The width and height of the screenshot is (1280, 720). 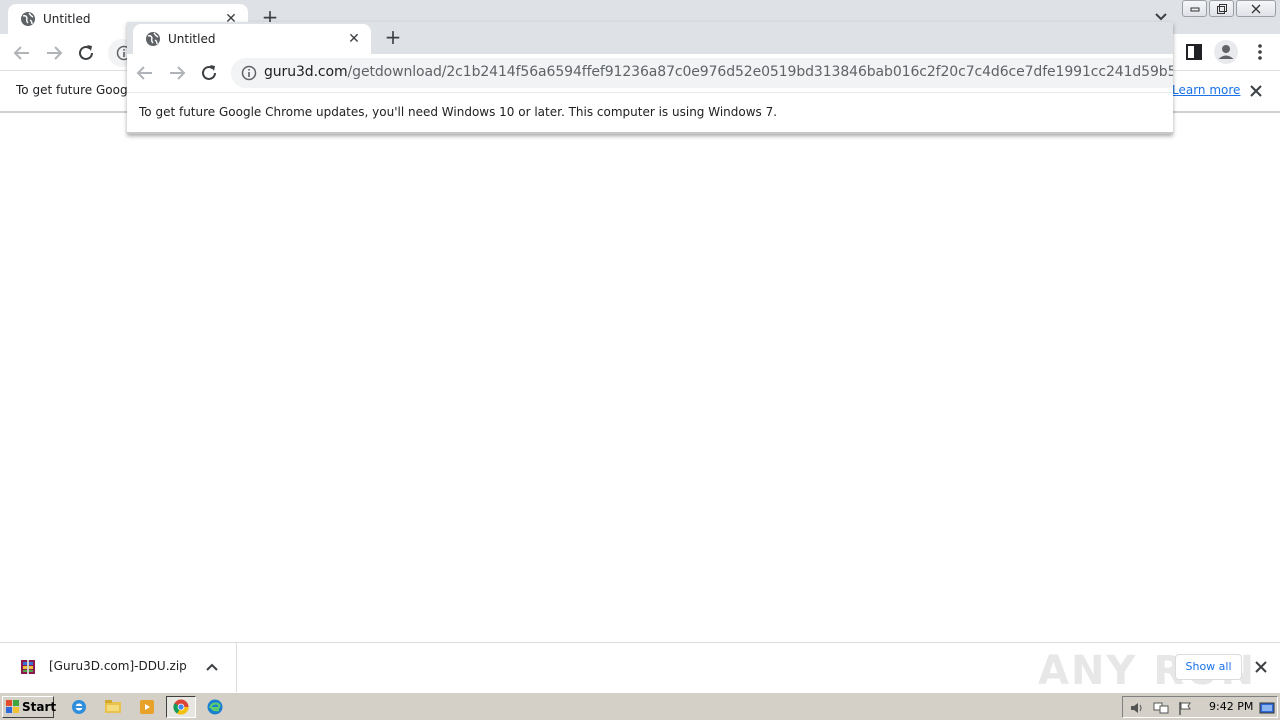 I want to click on volume-icon, so click(x=1137, y=708).